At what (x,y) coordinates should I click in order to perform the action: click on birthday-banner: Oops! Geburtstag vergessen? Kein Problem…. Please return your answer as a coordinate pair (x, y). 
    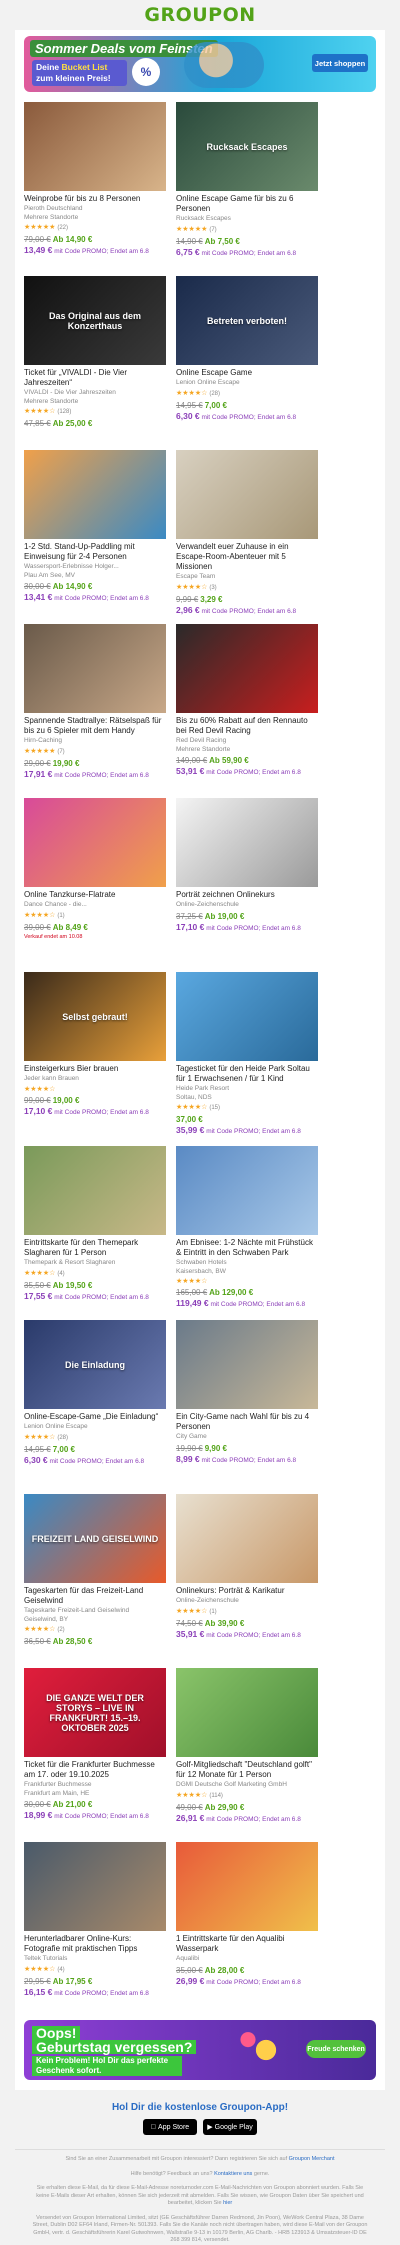
    Looking at the image, I should click on (200, 2050).